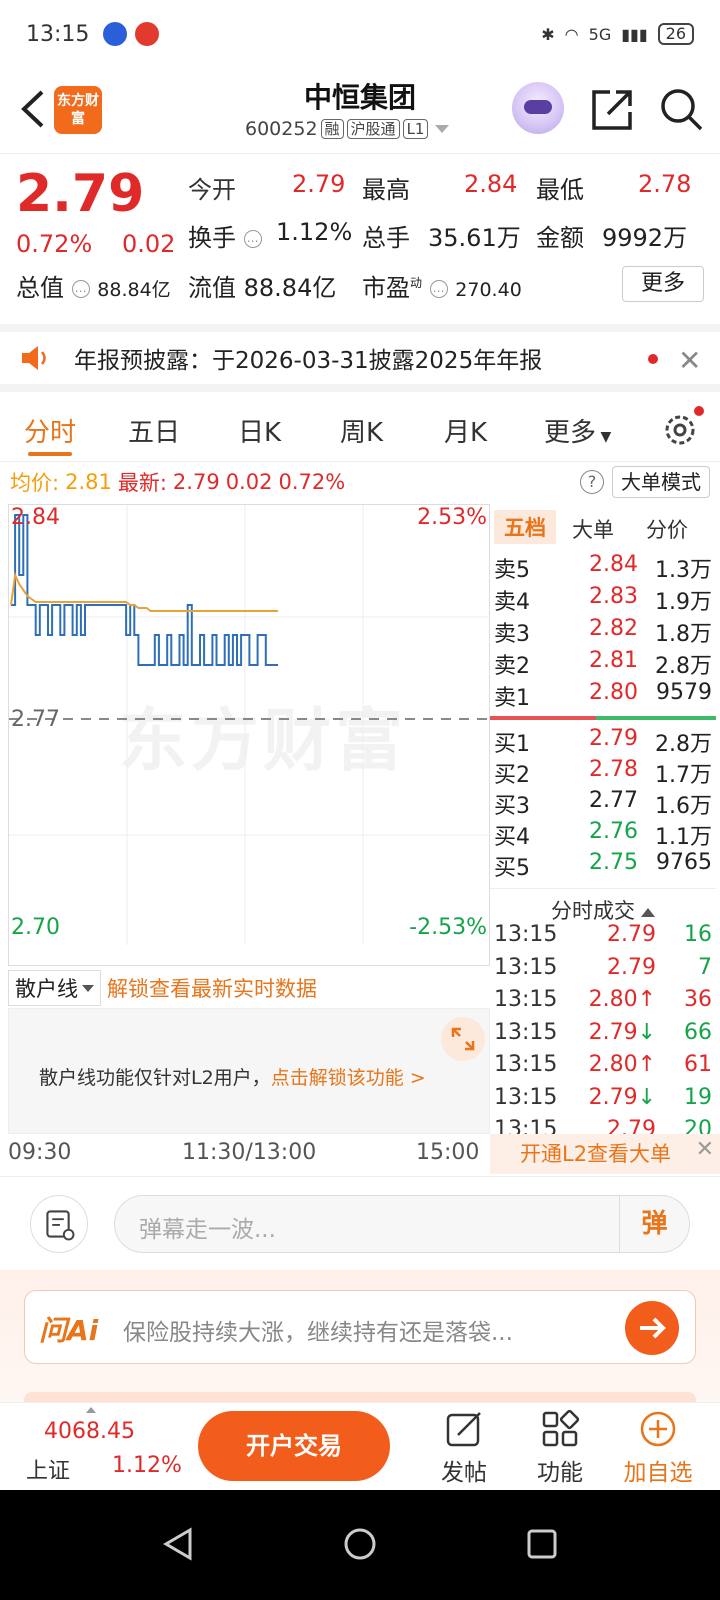 The width and height of the screenshot is (720, 1600). Describe the element at coordinates (512, 602) in the screenshot. I see `ask-level-label: 卖4` at that location.